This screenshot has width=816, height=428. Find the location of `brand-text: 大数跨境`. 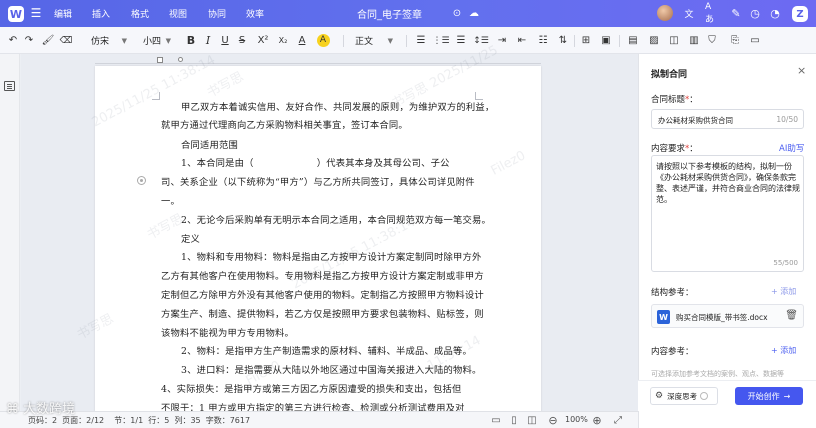

brand-text: 大数跨境 is located at coordinates (49, 409).